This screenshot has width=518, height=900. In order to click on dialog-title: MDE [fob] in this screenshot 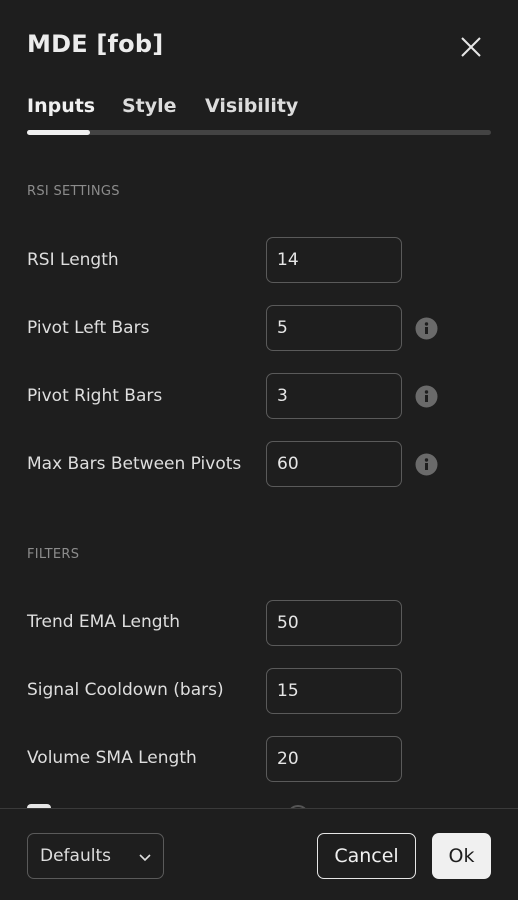, I will do `click(95, 44)`.